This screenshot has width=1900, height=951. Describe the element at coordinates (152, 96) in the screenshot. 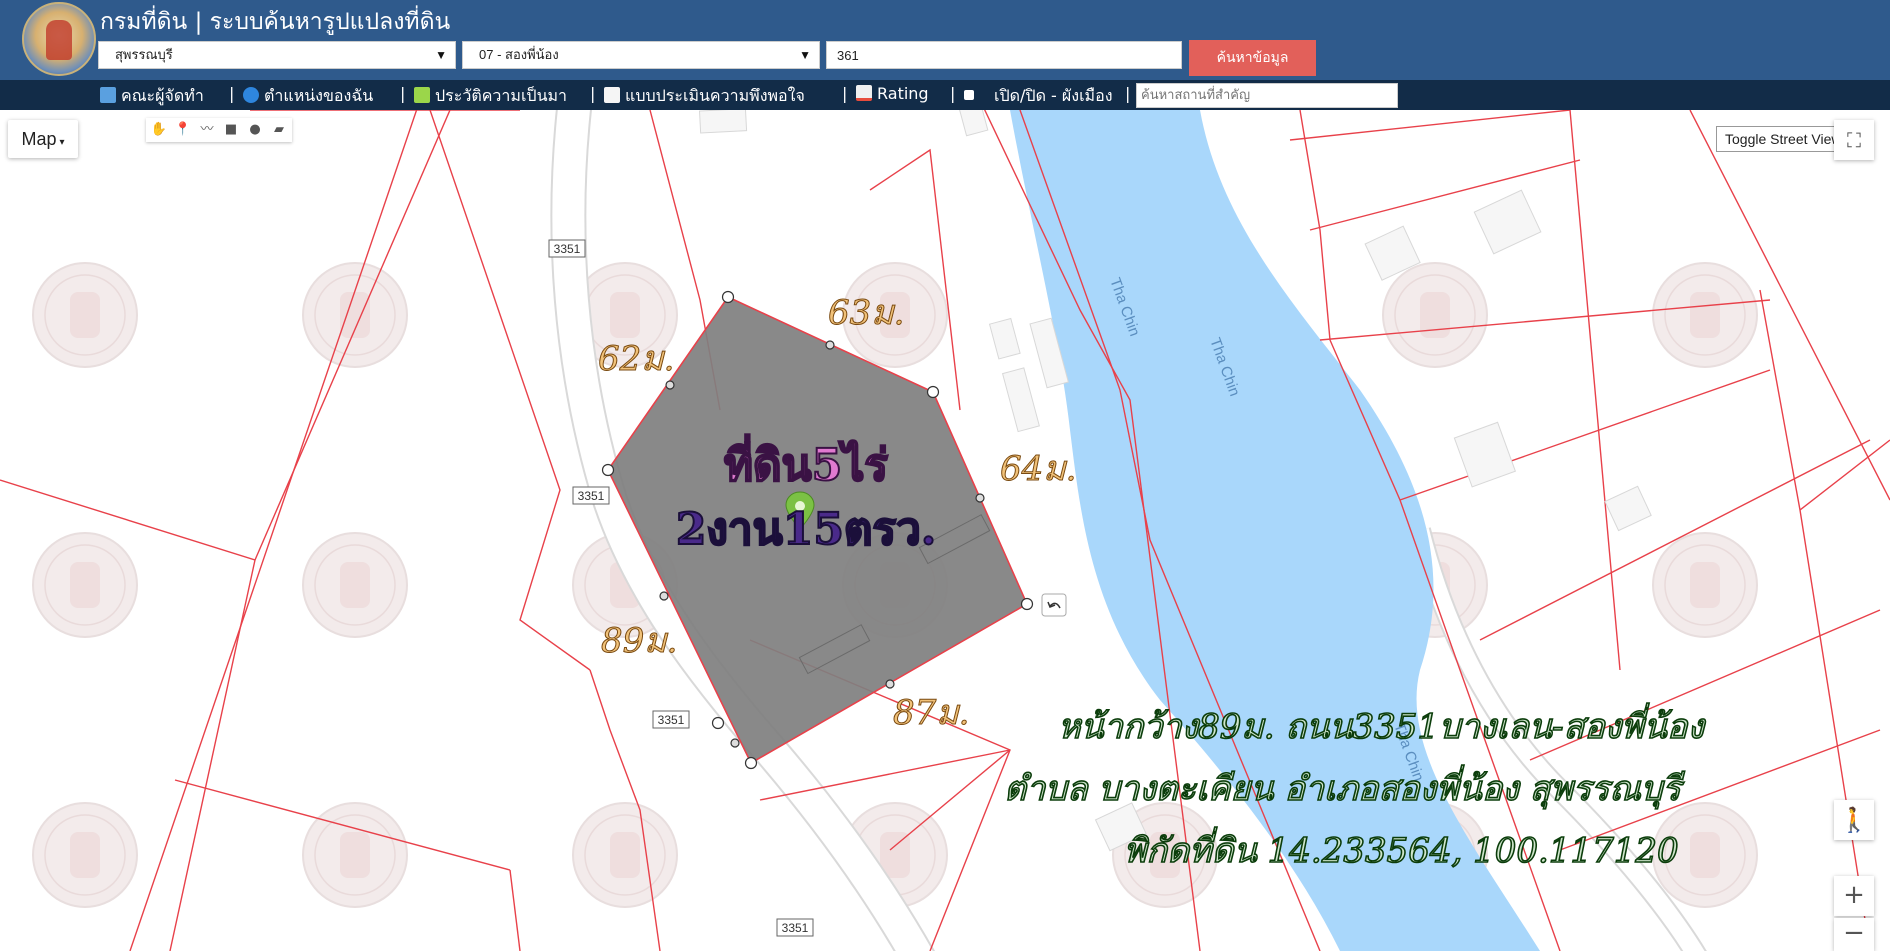

I see `nav-item-team: คณะผู้จัดทำ` at that location.